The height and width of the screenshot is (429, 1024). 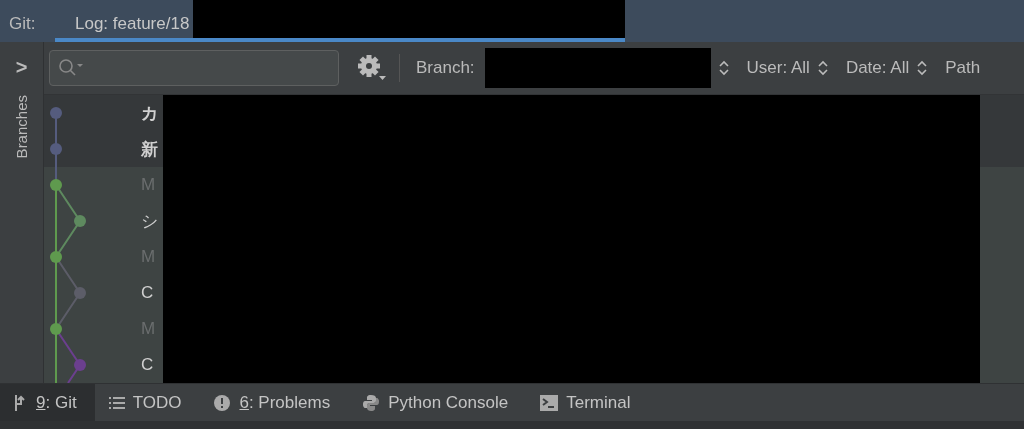 I want to click on expand-button: >, so click(x=21, y=67).